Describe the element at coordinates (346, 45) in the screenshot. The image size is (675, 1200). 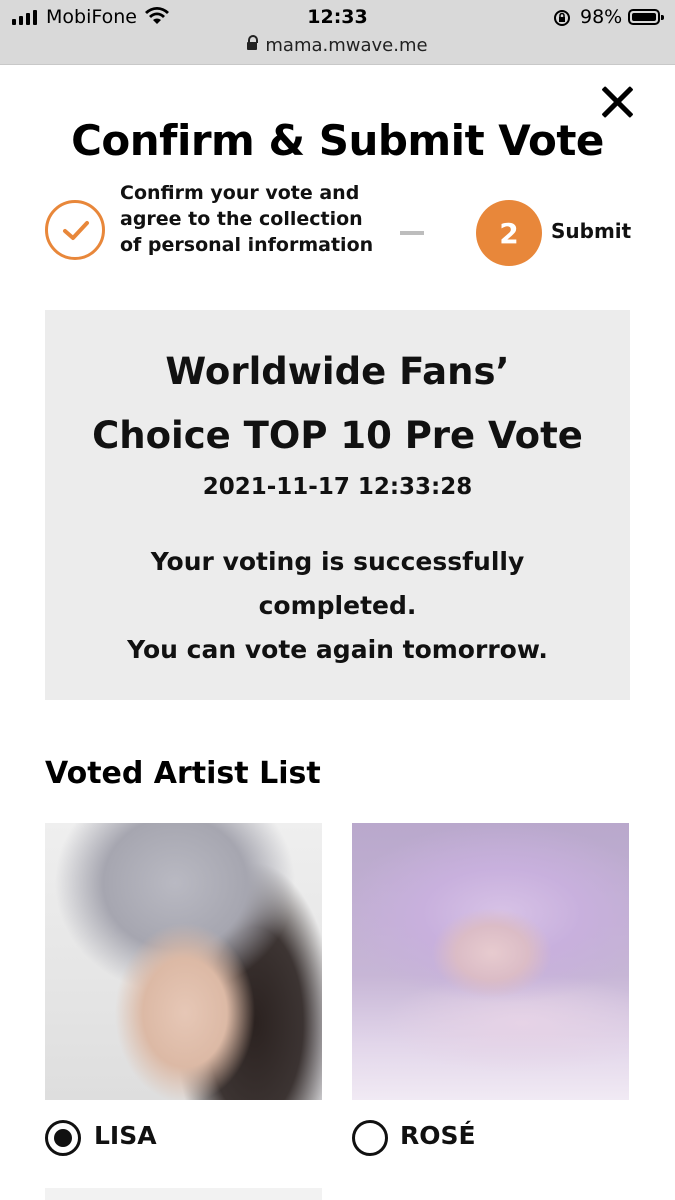
I see `url-text: mama.mwave.me` at that location.